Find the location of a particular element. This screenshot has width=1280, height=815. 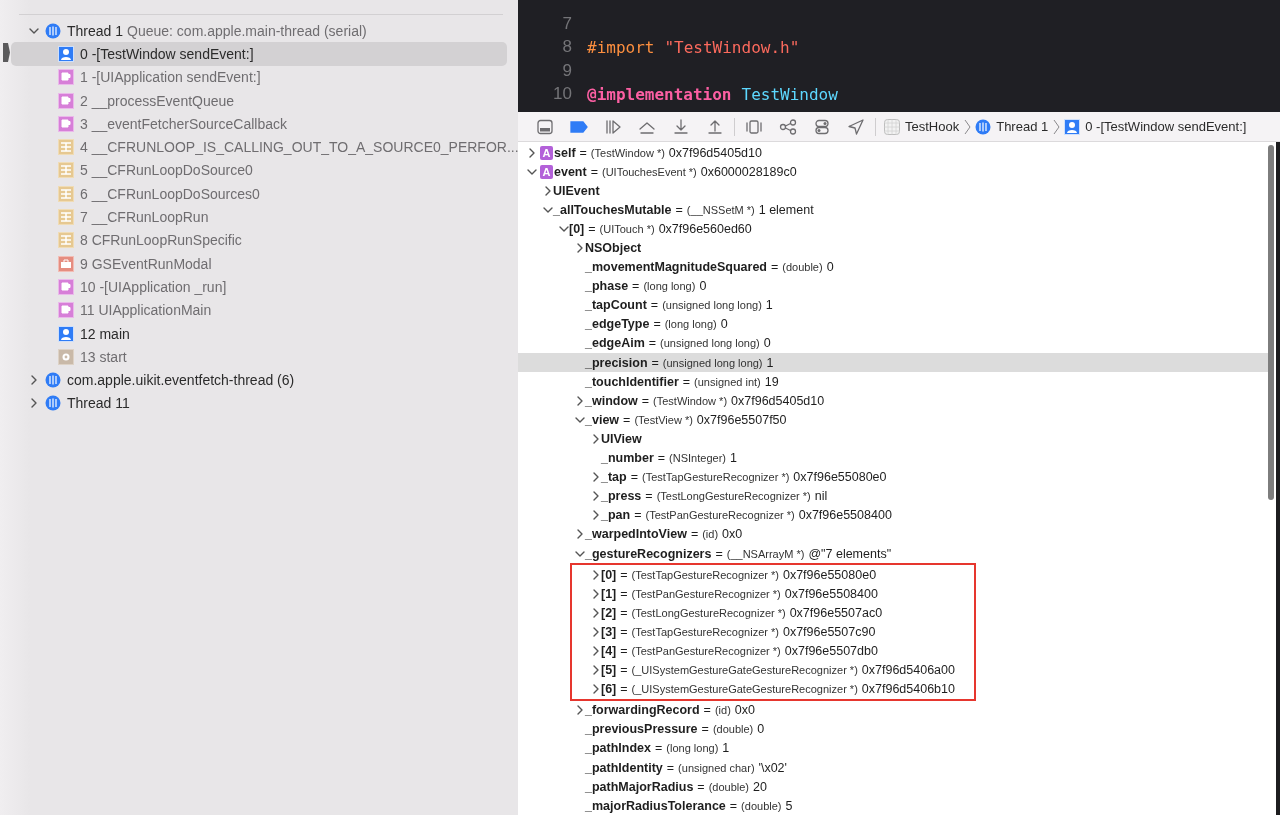

variable-row: _pathIdentity = (unsigned char) '\x02' is located at coordinates (893, 768).